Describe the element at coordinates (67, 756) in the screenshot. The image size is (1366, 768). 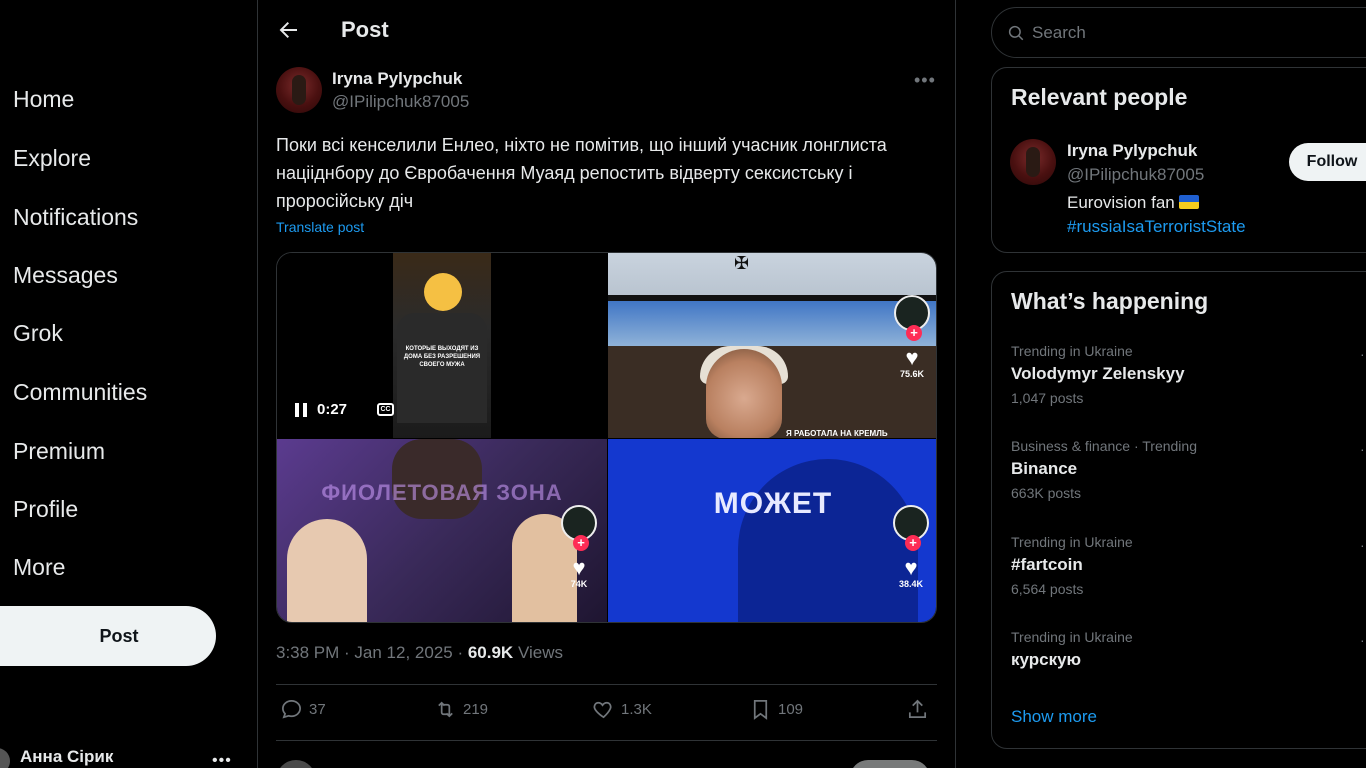
I see `account-name: Анна Сірик` at that location.